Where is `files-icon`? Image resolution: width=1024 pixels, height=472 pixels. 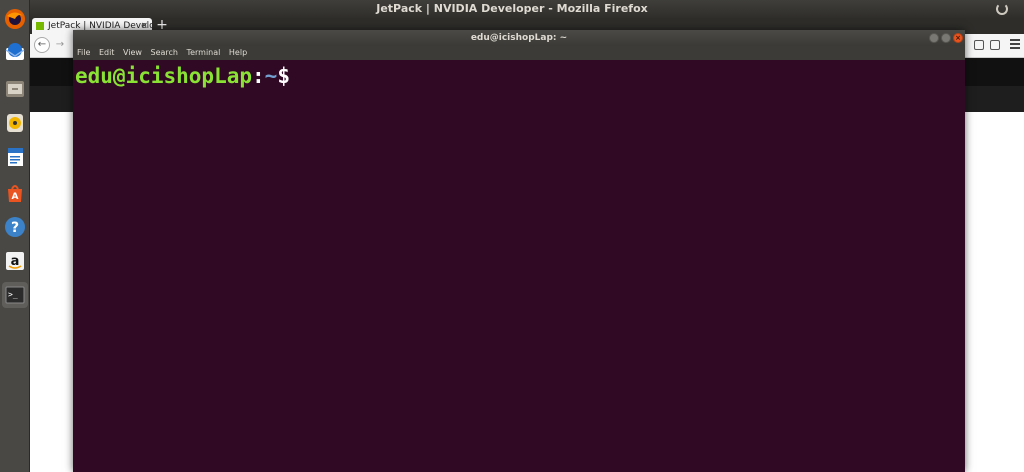
files-icon is located at coordinates (15, 89).